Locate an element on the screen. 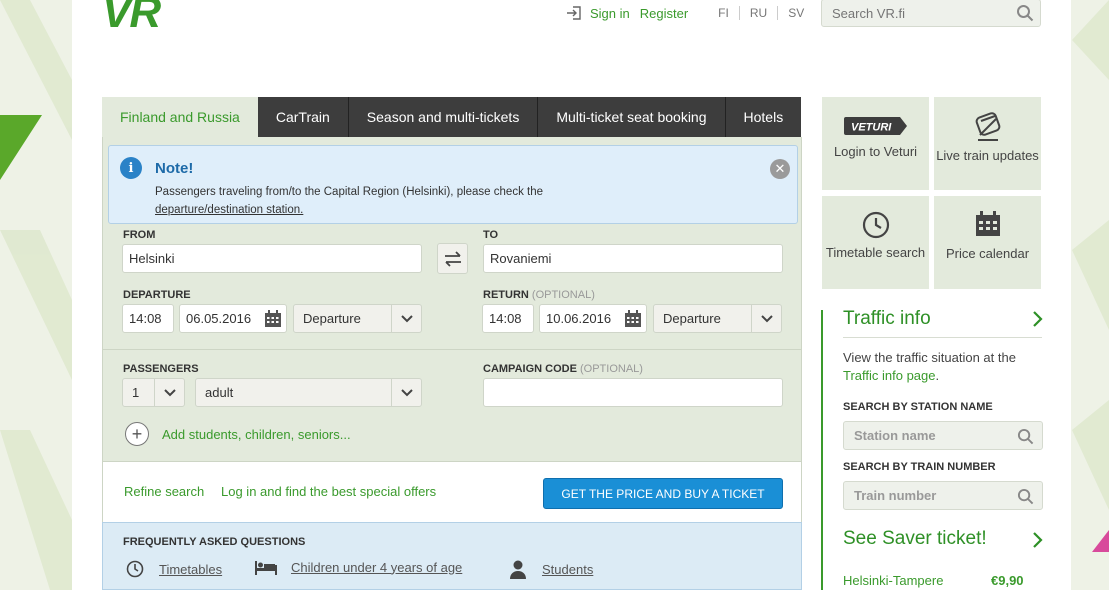 The image size is (1109, 590). return-label: RETURN (OPTIONAL) is located at coordinates (539, 295).